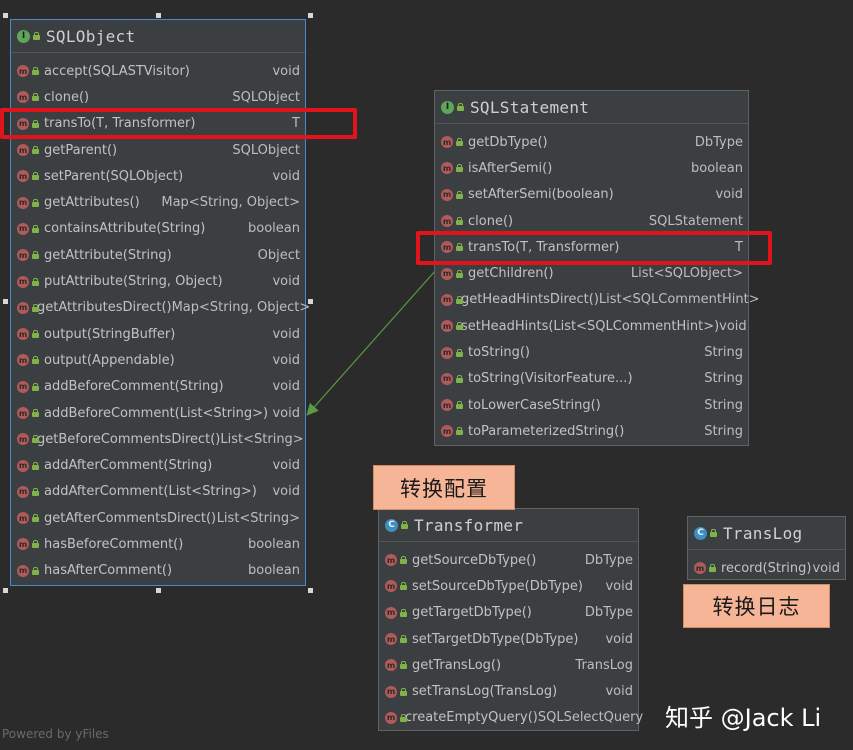  I want to click on method-row: m setHeadHints(List<SQLCommentHint>) void, so click(591, 326).